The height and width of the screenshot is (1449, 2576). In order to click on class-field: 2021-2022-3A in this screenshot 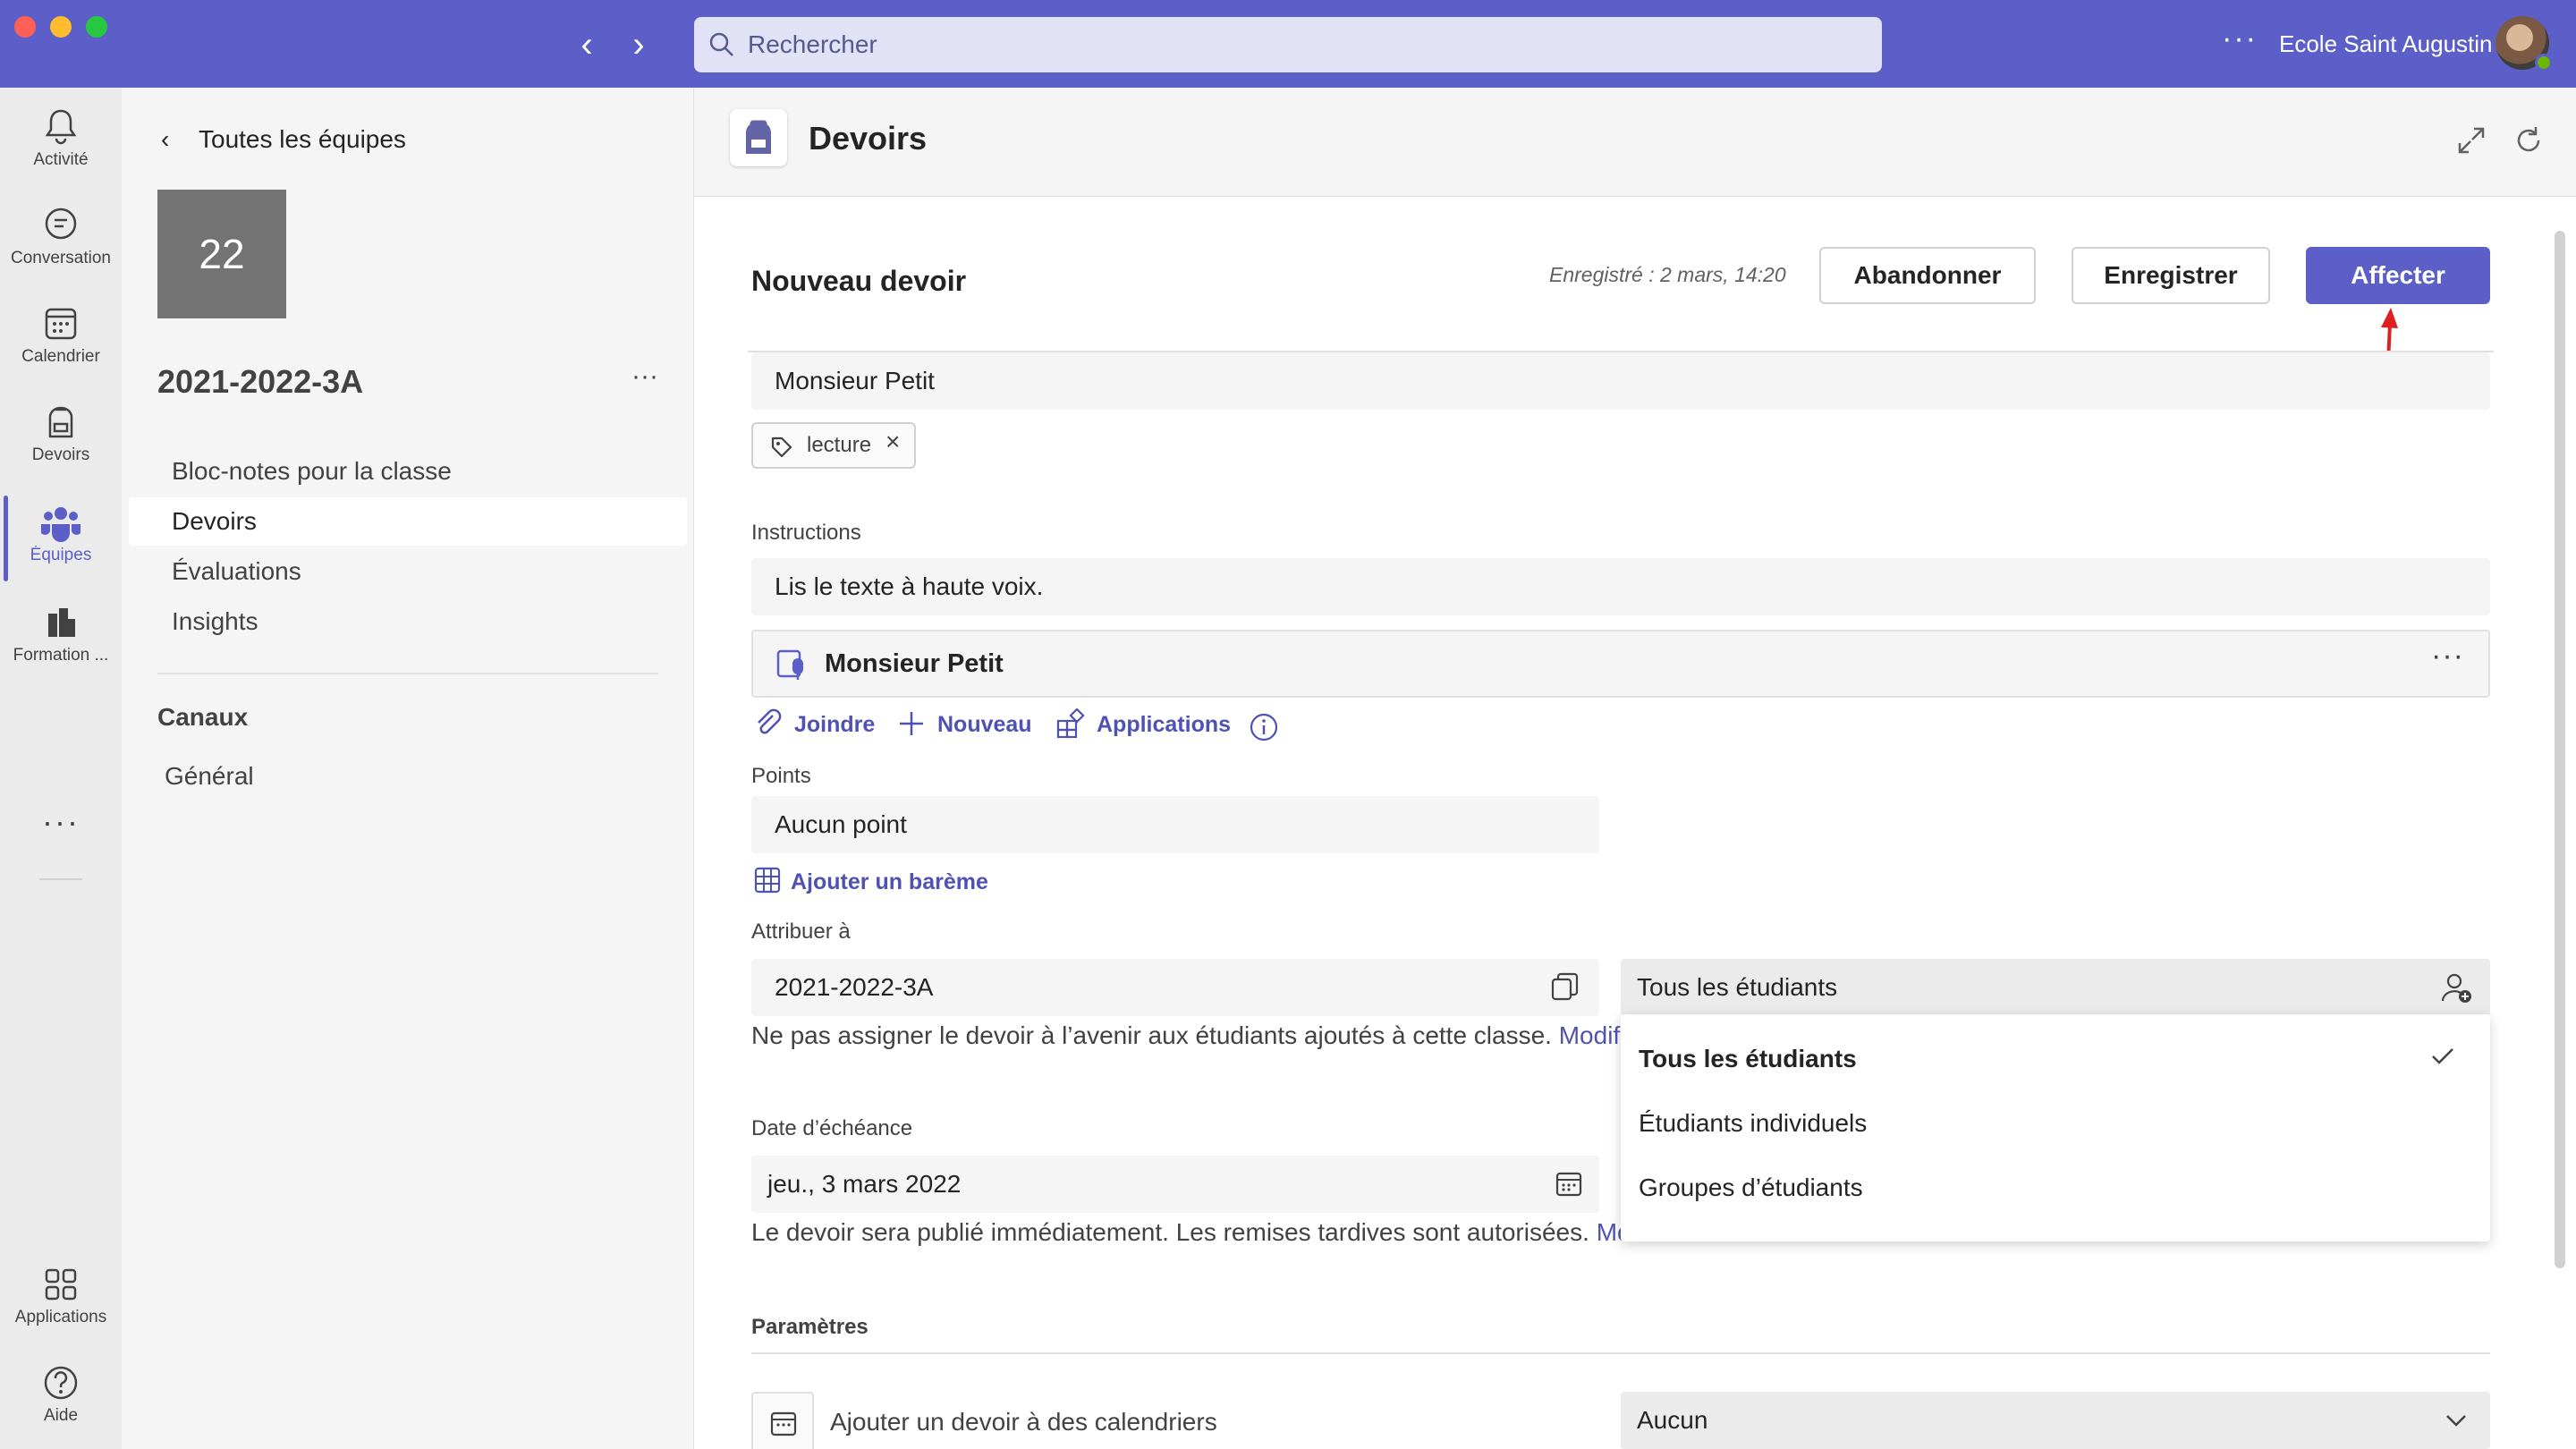, I will do `click(1175, 987)`.